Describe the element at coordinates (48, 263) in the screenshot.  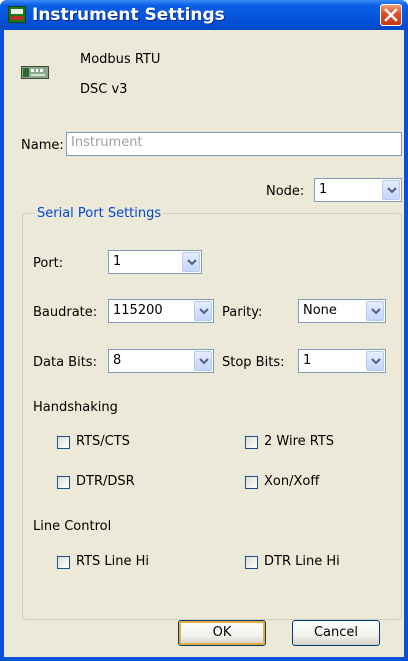
I see `port-label: Port:` at that location.